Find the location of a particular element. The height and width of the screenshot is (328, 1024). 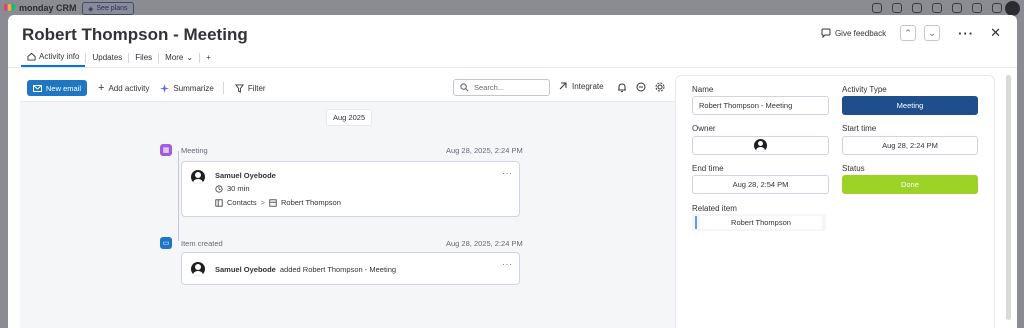

add-tab-label: + is located at coordinates (208, 57).